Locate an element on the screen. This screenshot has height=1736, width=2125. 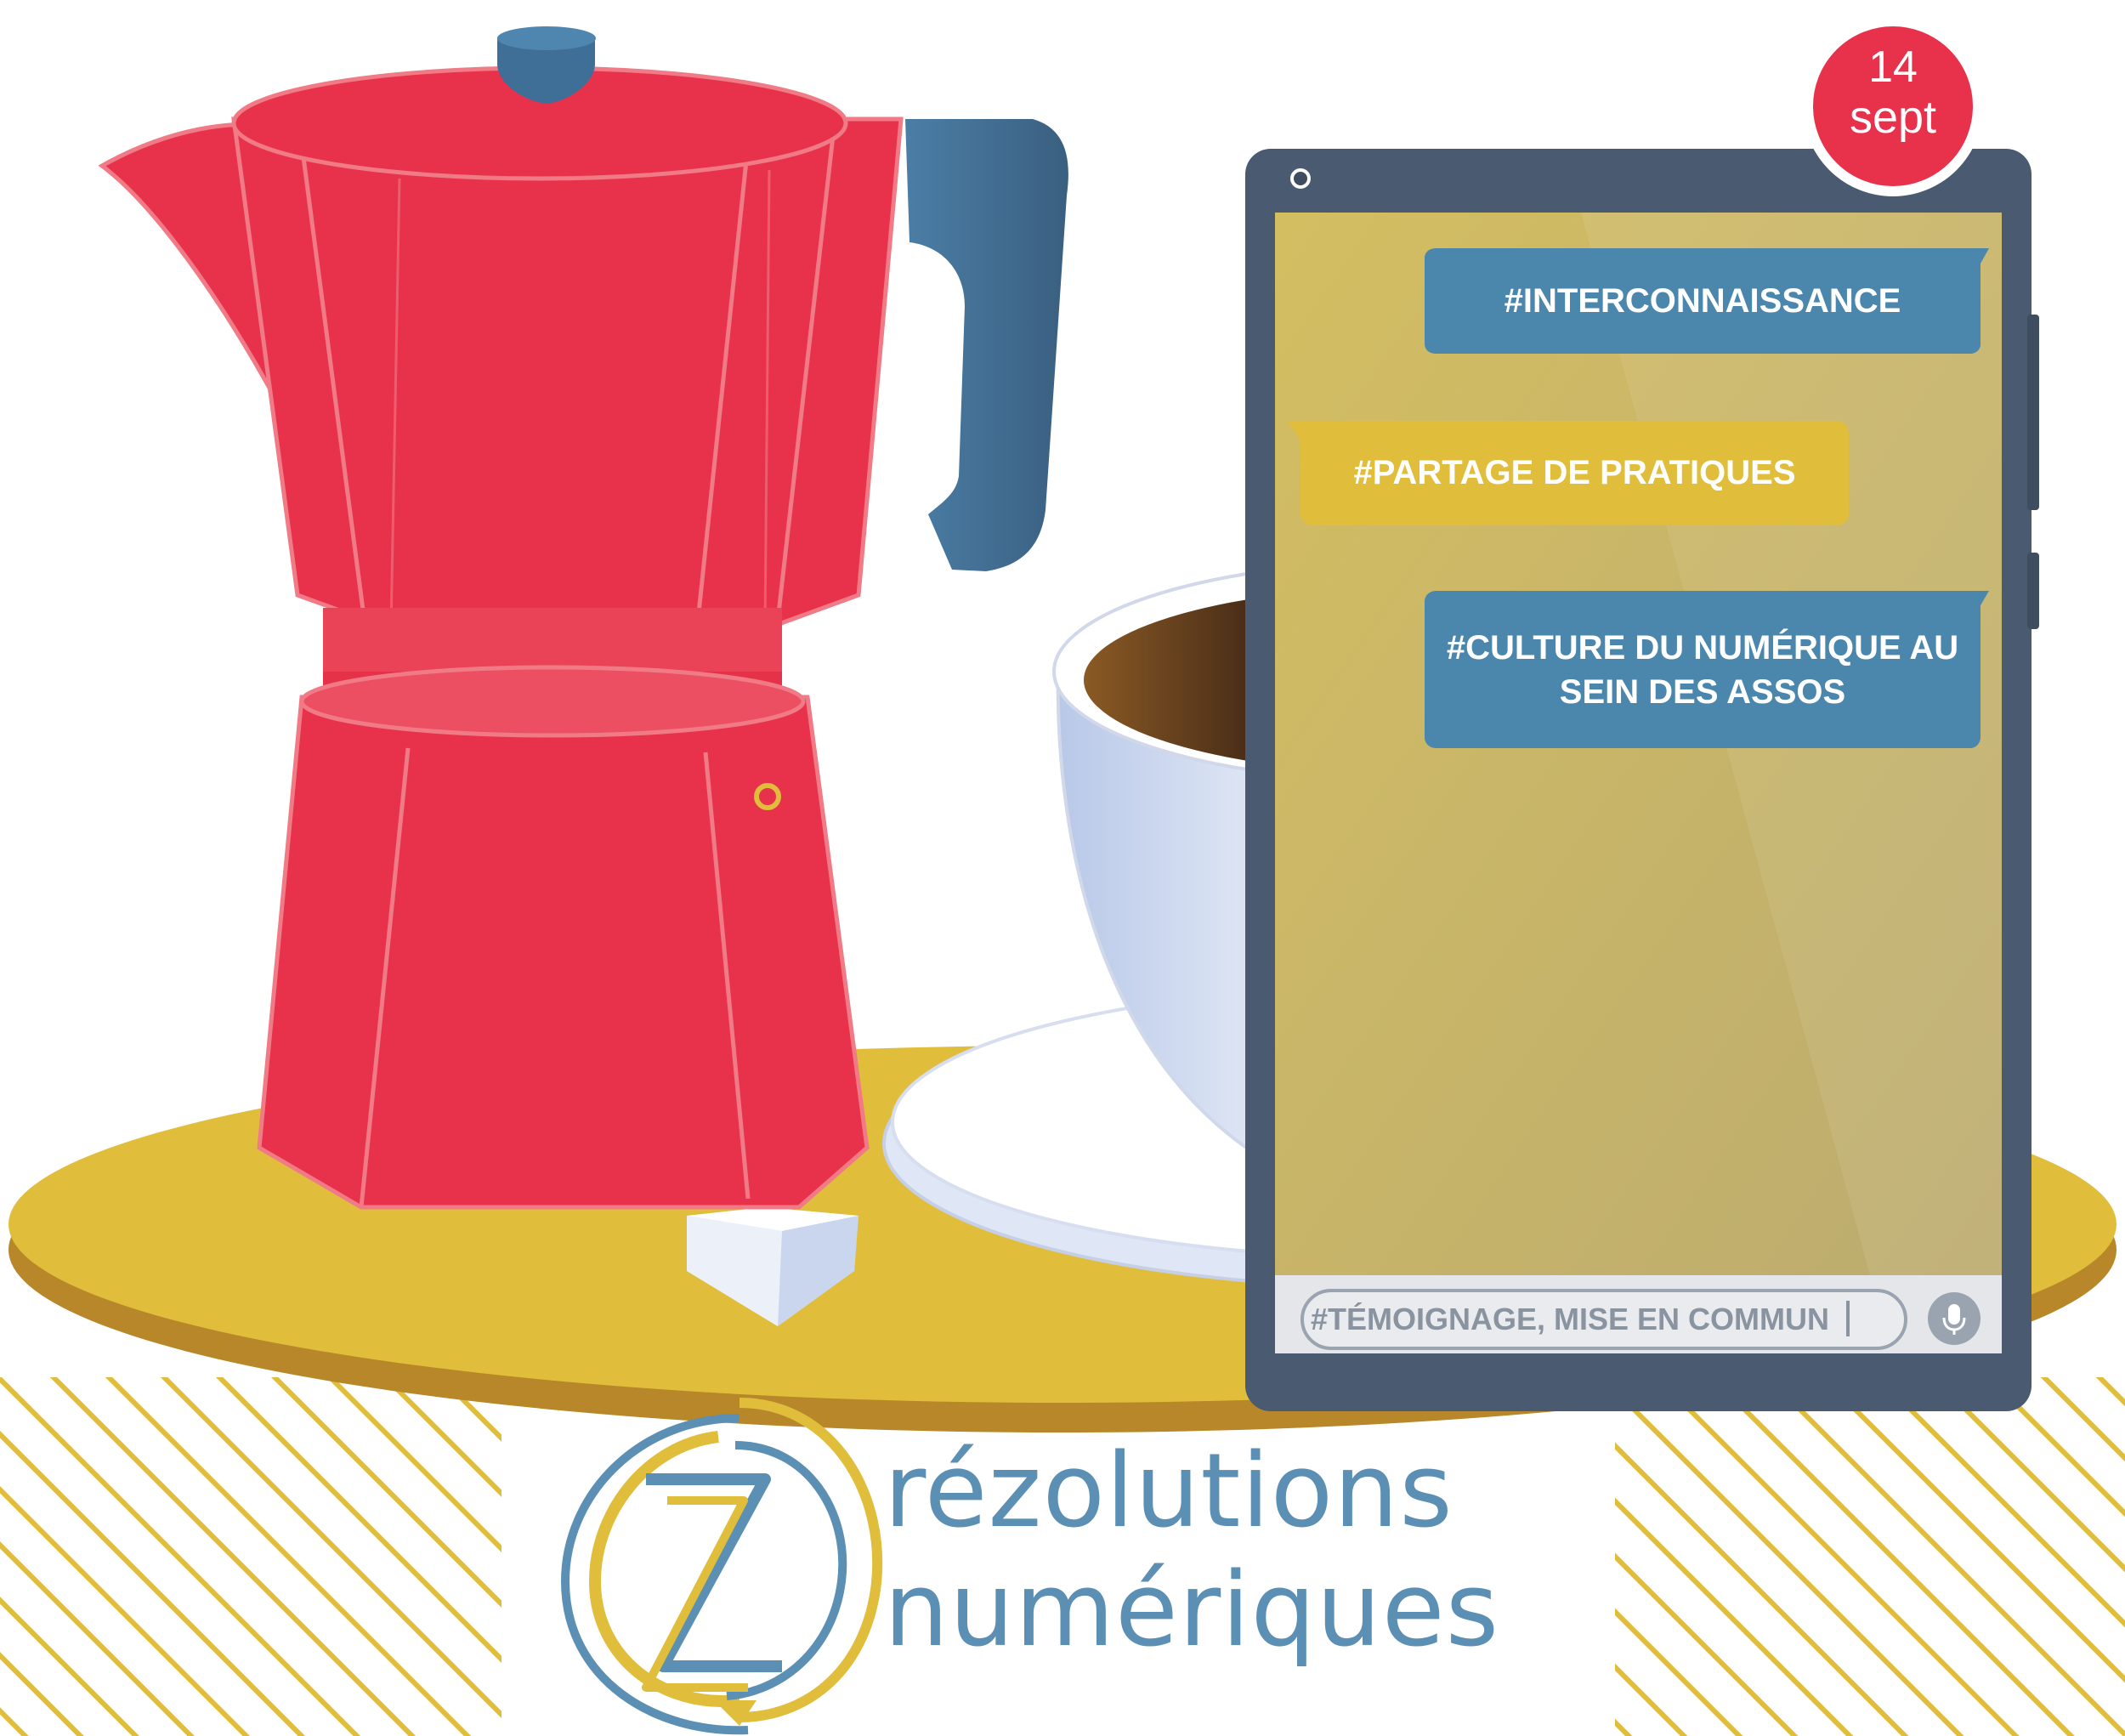
microphone-glyph is located at coordinates (1954, 1319).